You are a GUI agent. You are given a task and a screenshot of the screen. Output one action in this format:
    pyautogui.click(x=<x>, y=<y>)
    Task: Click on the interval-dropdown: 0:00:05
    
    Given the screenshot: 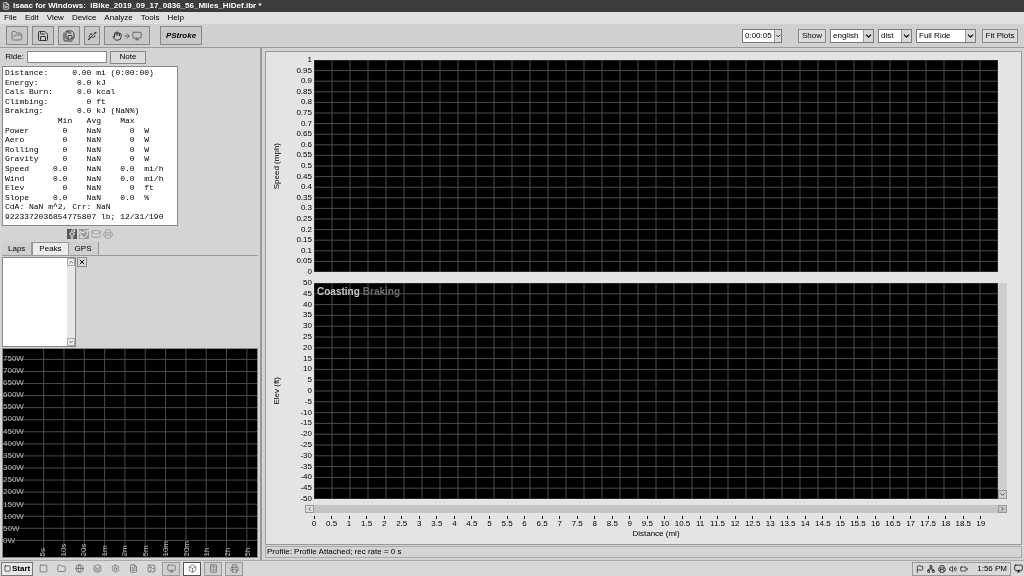 What is the action you would take?
    pyautogui.click(x=762, y=35)
    